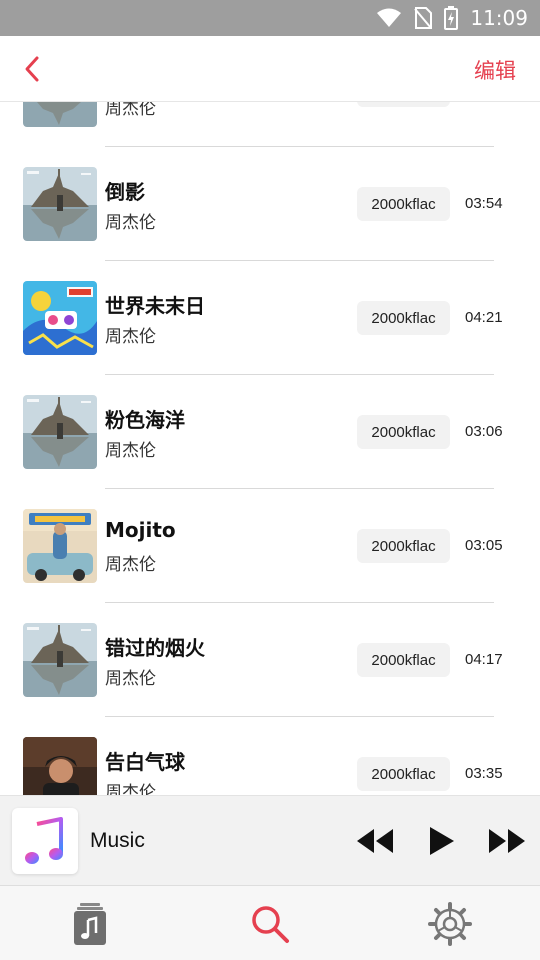 The height and width of the screenshot is (960, 540). Describe the element at coordinates (499, 18) in the screenshot. I see `status-time: 11:09` at that location.